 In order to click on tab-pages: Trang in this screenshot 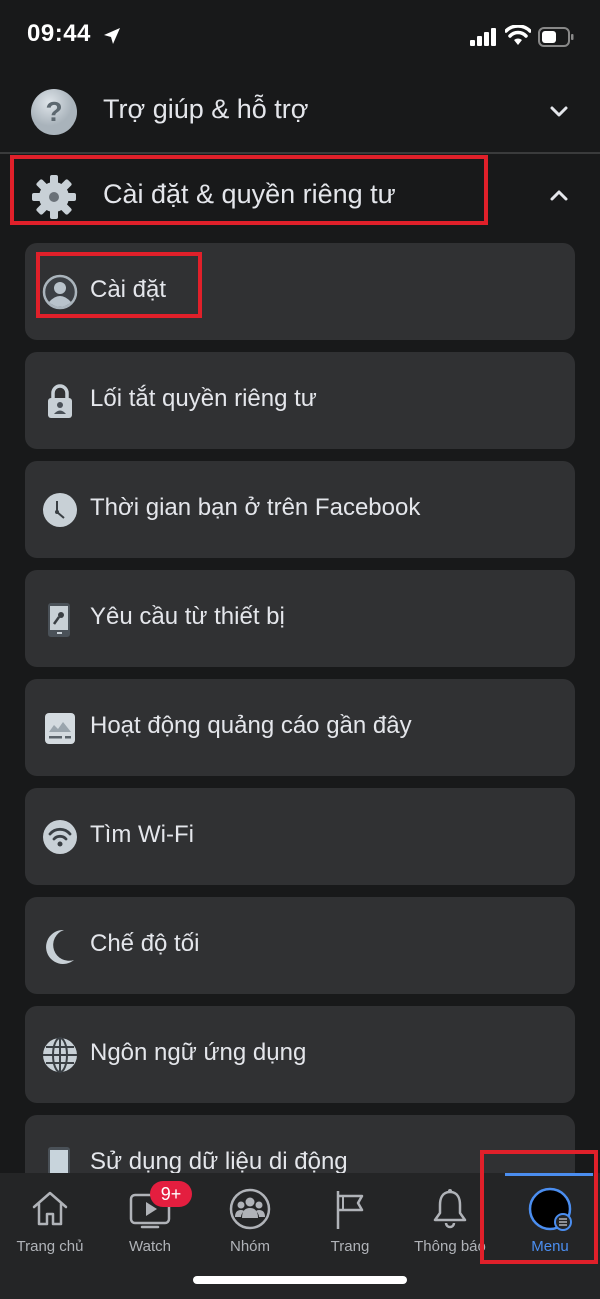, I will do `click(350, 1218)`.